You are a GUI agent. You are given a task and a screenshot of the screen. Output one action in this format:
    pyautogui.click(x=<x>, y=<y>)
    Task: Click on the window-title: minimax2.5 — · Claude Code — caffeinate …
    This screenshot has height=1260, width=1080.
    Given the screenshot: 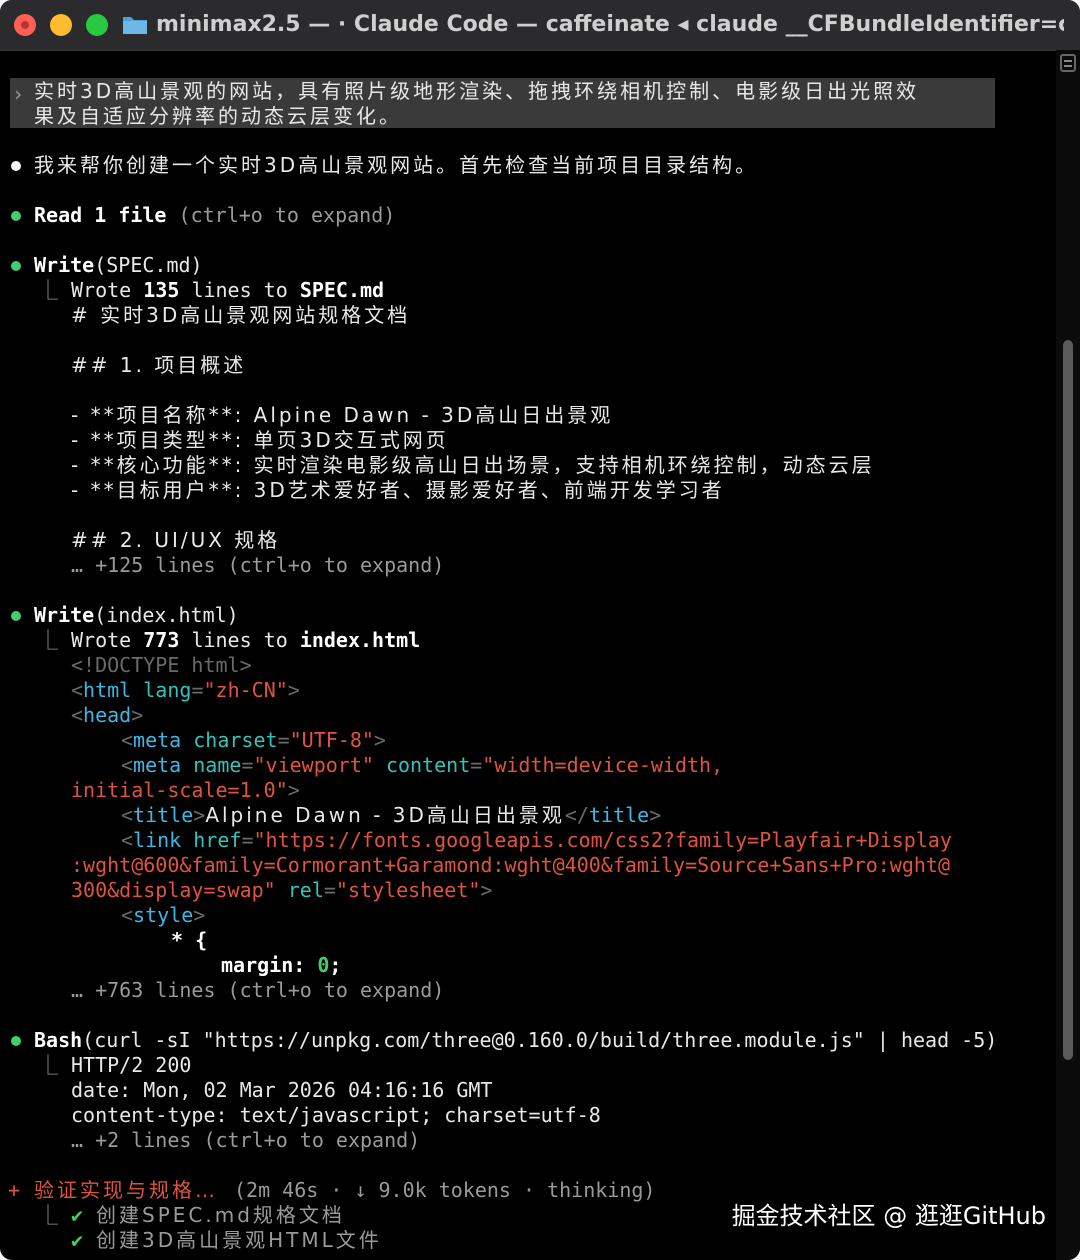 What is the action you would take?
    pyautogui.click(x=610, y=24)
    